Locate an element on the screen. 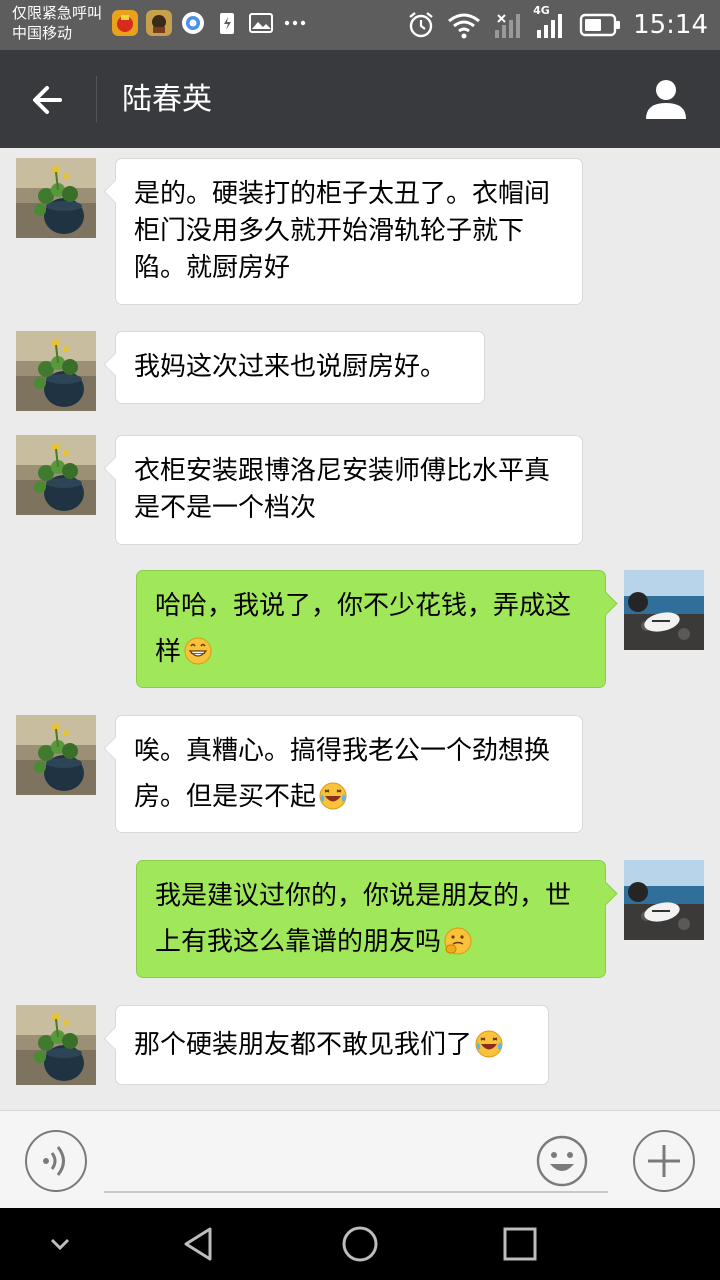 This screenshot has width=720, height=1280. contact-name: 陆春英 is located at coordinates (167, 99).